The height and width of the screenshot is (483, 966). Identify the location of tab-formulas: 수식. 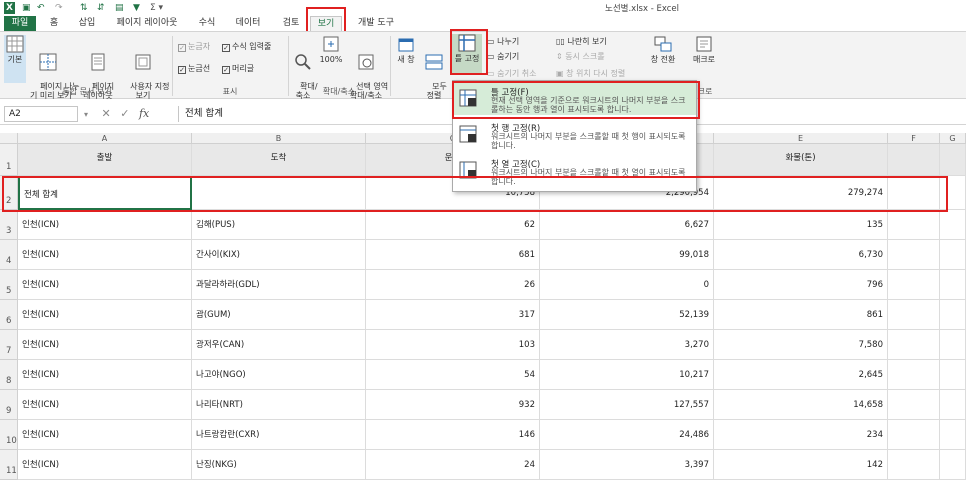
(207, 23).